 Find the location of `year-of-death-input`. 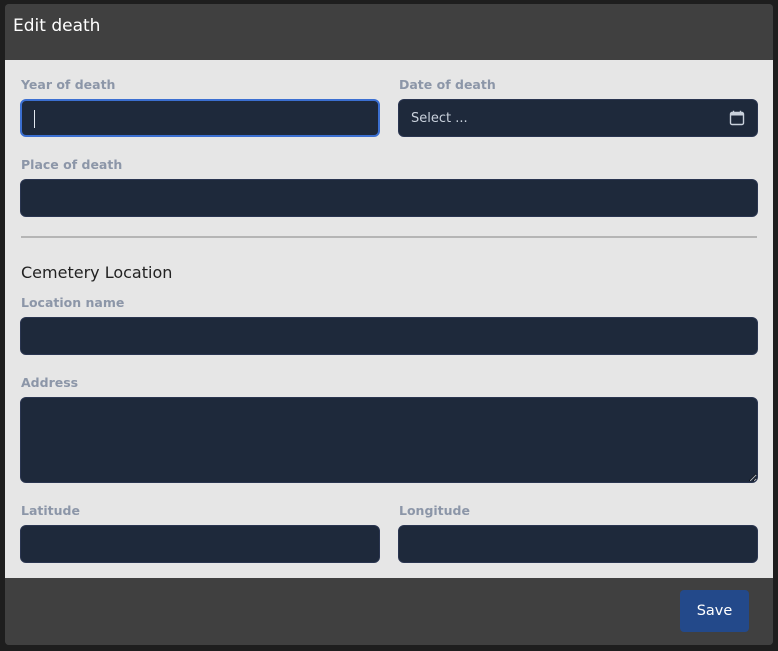

year-of-death-input is located at coordinates (200, 118).